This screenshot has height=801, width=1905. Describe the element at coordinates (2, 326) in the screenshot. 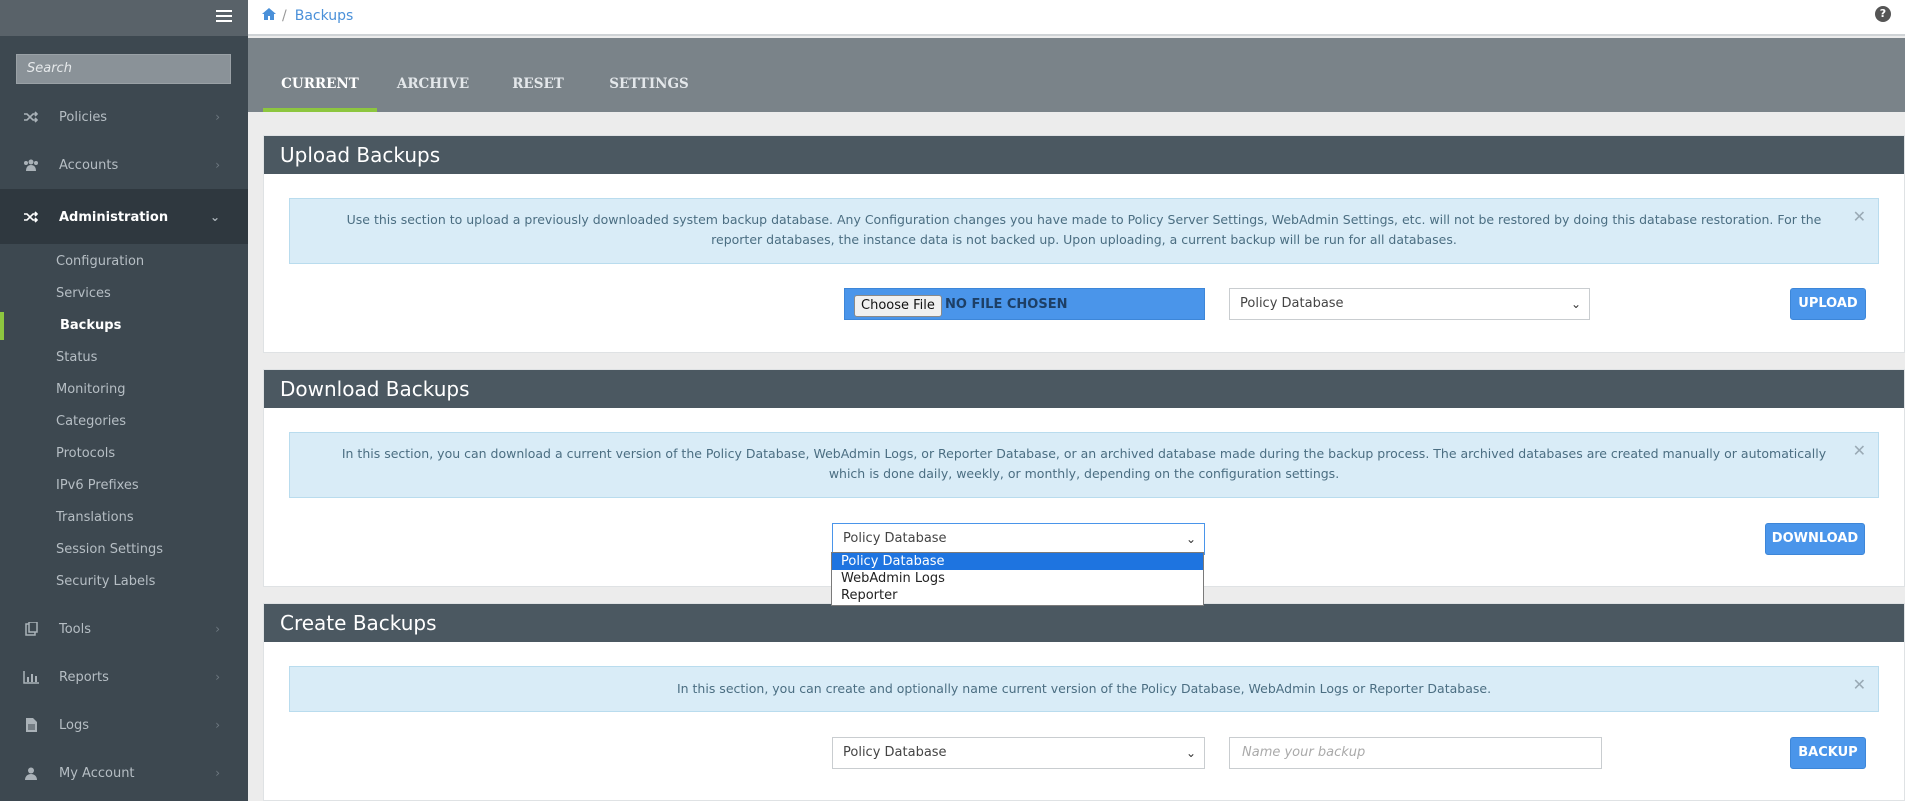

I see `selected-indicator` at that location.